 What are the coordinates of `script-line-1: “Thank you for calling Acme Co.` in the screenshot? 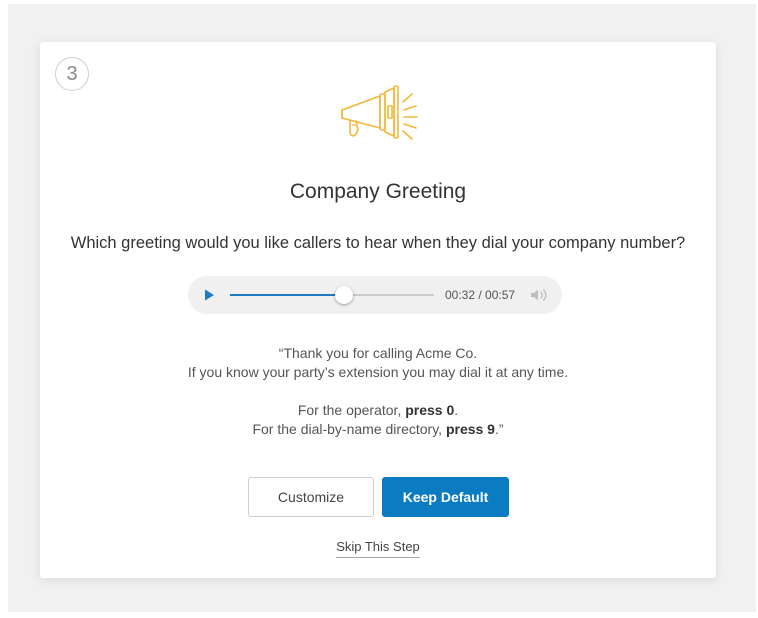 It's located at (378, 353).